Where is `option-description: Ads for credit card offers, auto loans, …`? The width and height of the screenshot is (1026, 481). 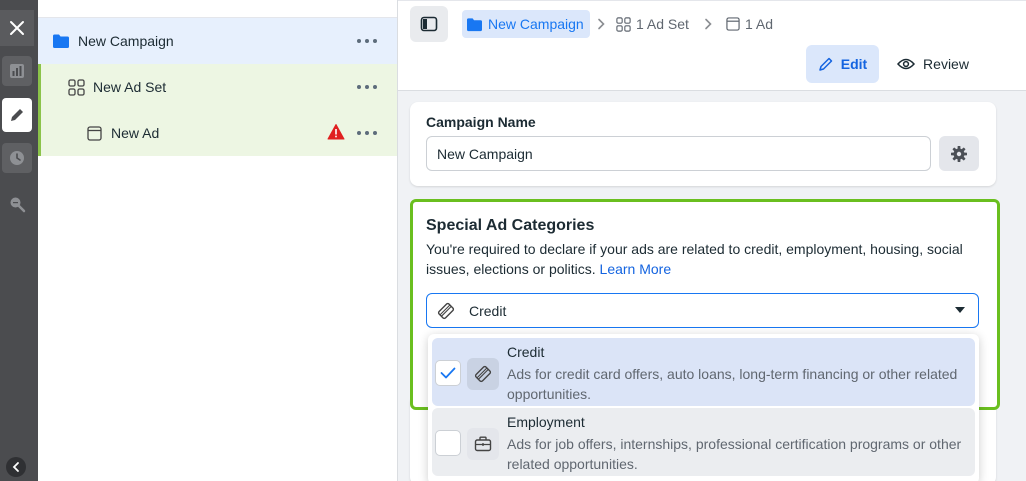 option-description: Ads for credit card offers, auto loans, … is located at coordinates (732, 384).